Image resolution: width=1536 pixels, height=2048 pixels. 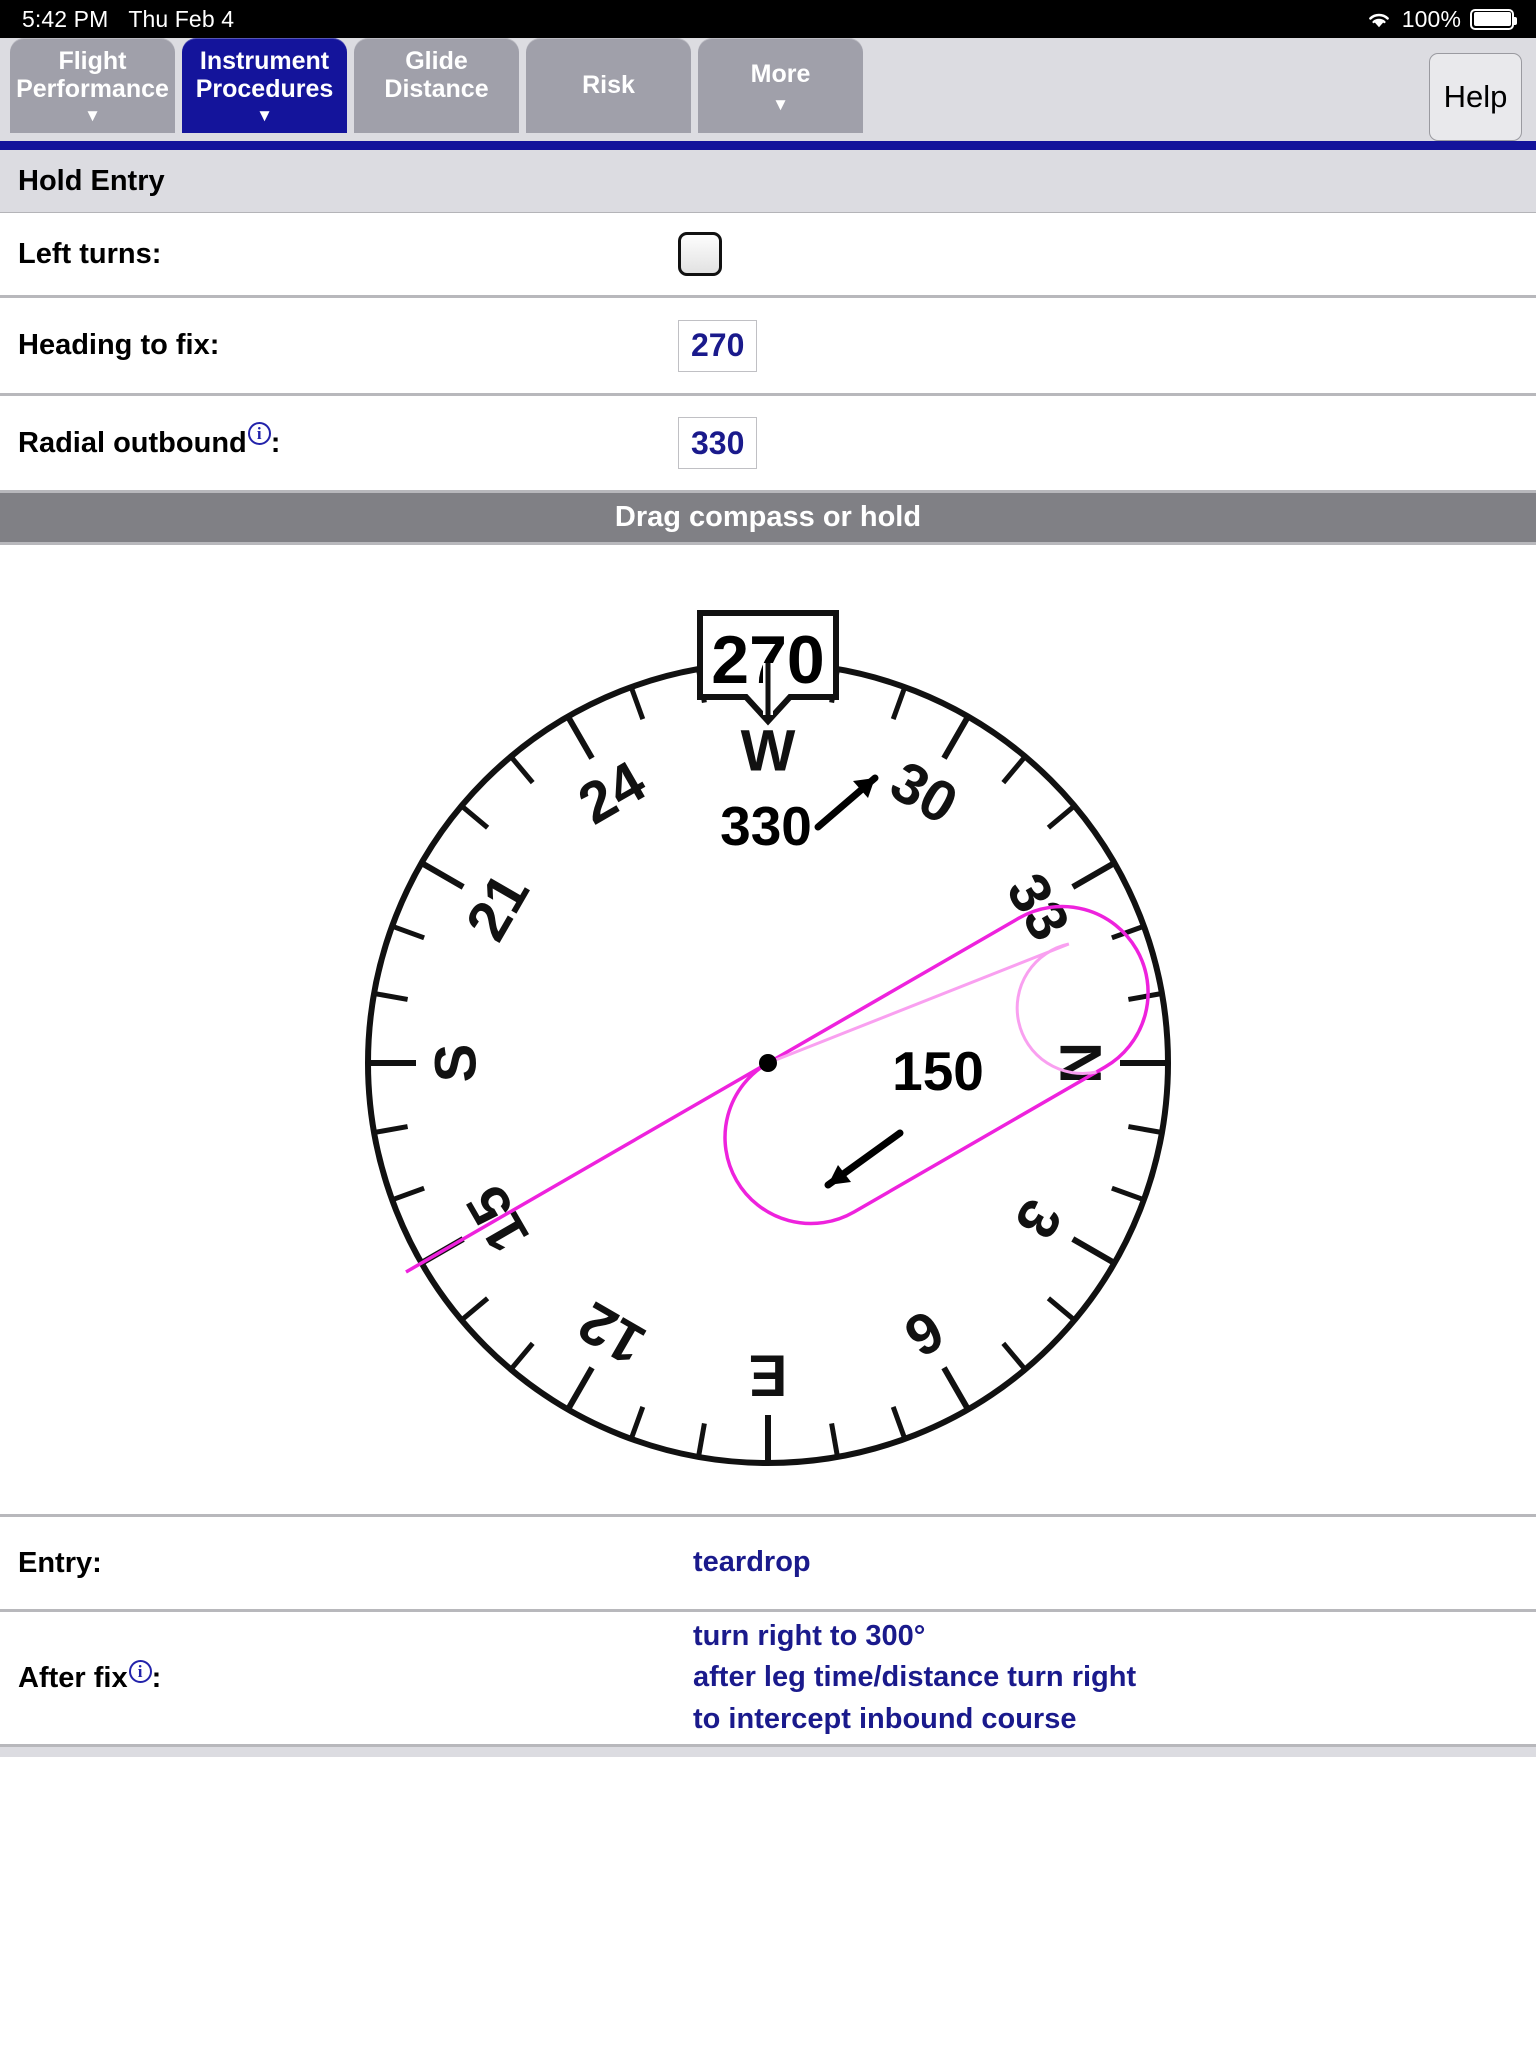 What do you see at coordinates (73, 1677) in the screenshot?
I see `after-fix-label-text: After fix` at bounding box center [73, 1677].